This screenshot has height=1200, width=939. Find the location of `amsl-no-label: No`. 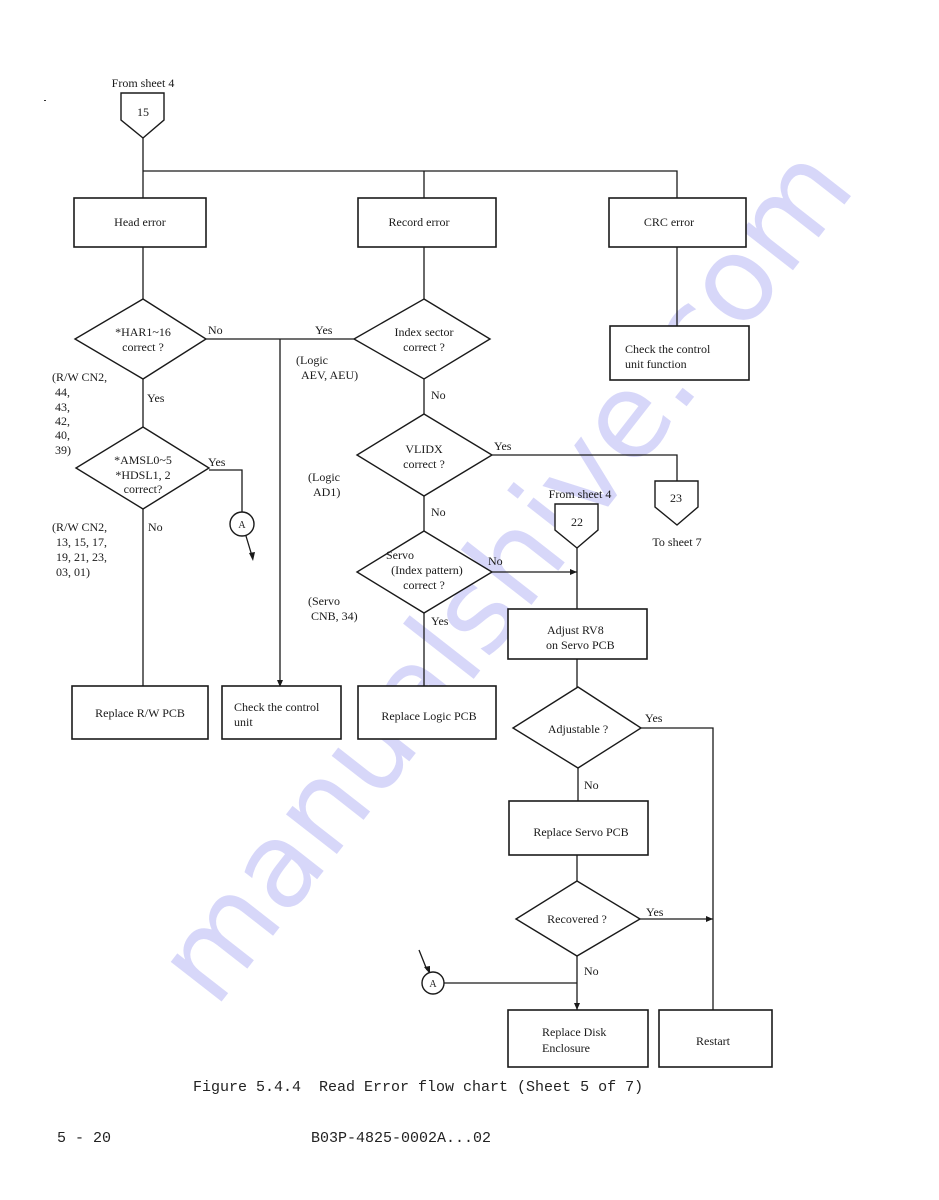

amsl-no-label: No is located at coordinates (155, 527).